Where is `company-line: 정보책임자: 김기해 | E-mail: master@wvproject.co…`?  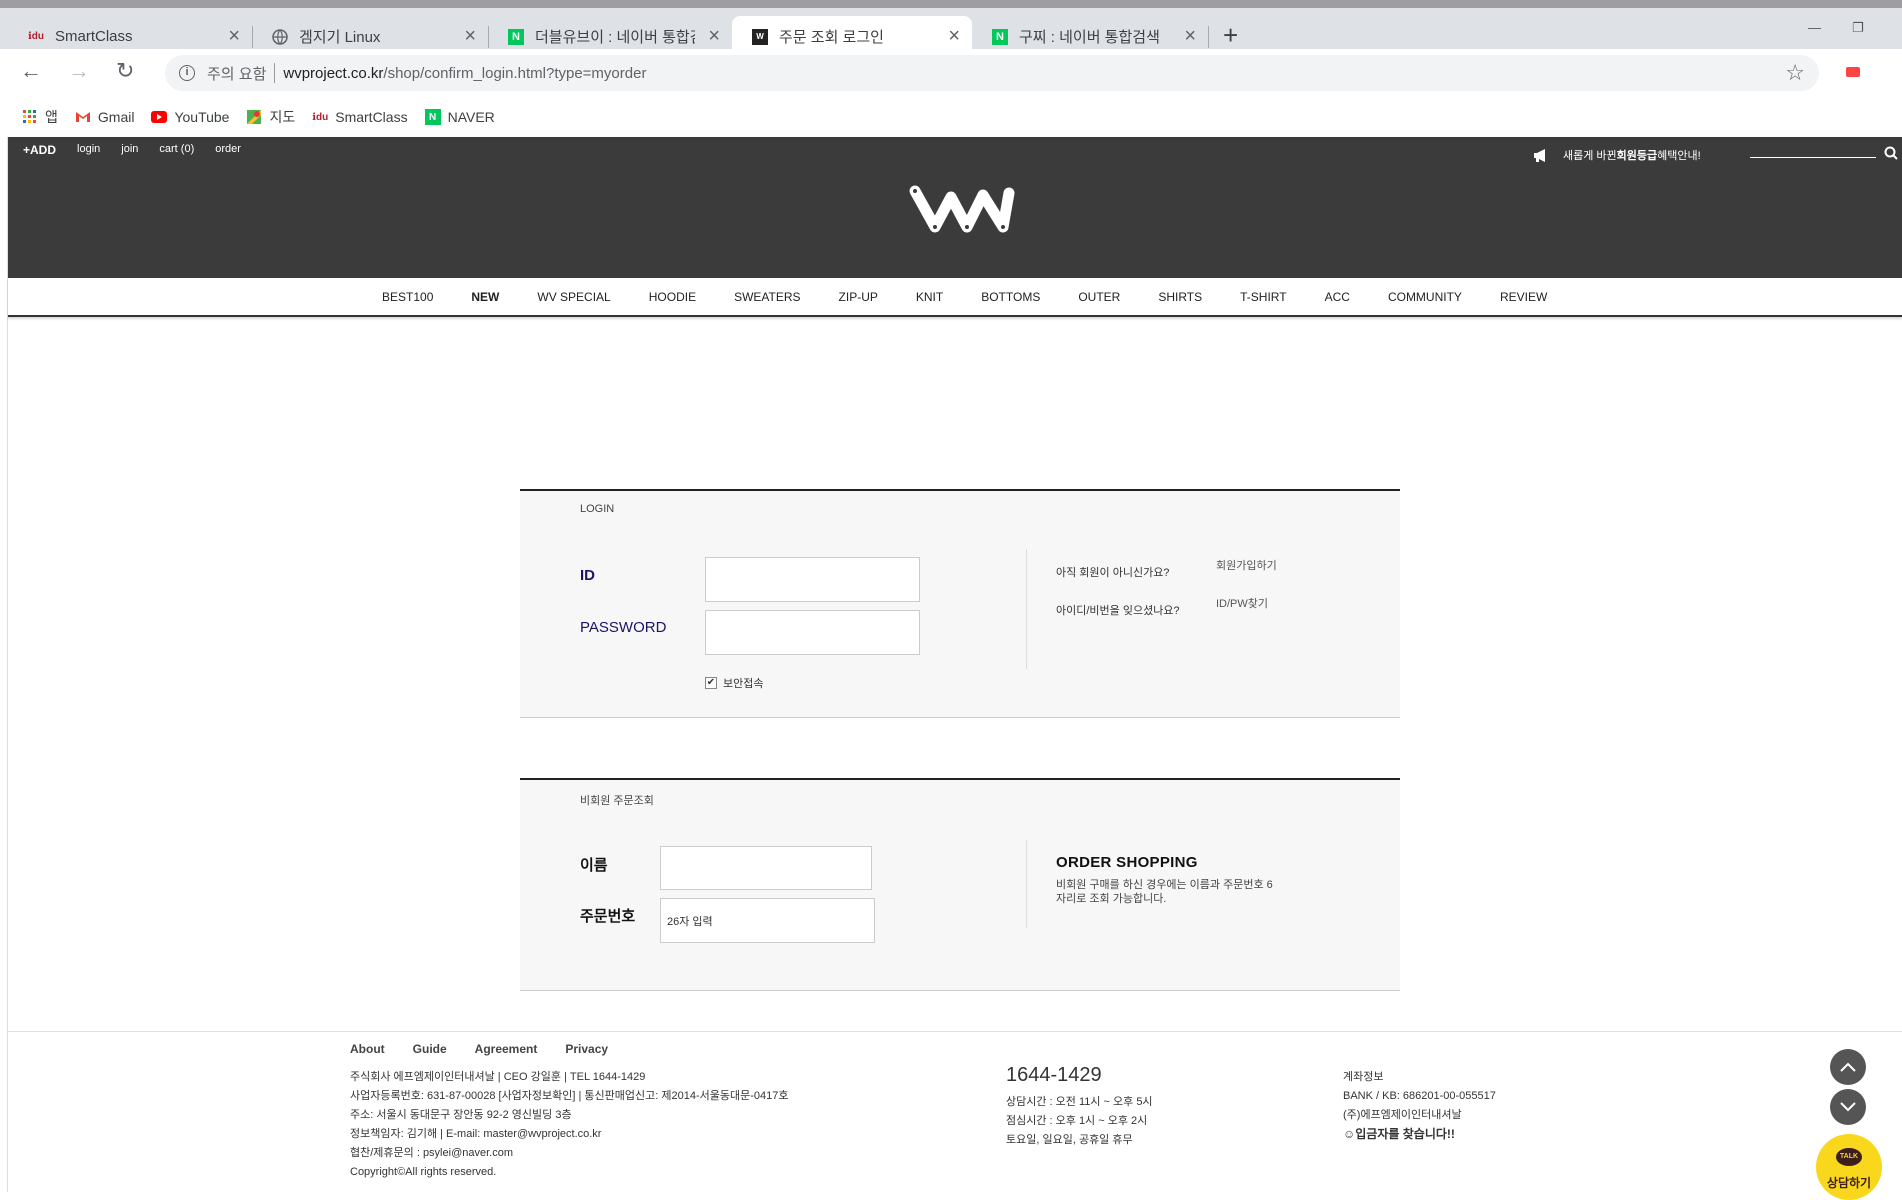
company-line: 정보책임자: 김기해 | E-mail: master@wvproject.co… is located at coordinates (476, 1134).